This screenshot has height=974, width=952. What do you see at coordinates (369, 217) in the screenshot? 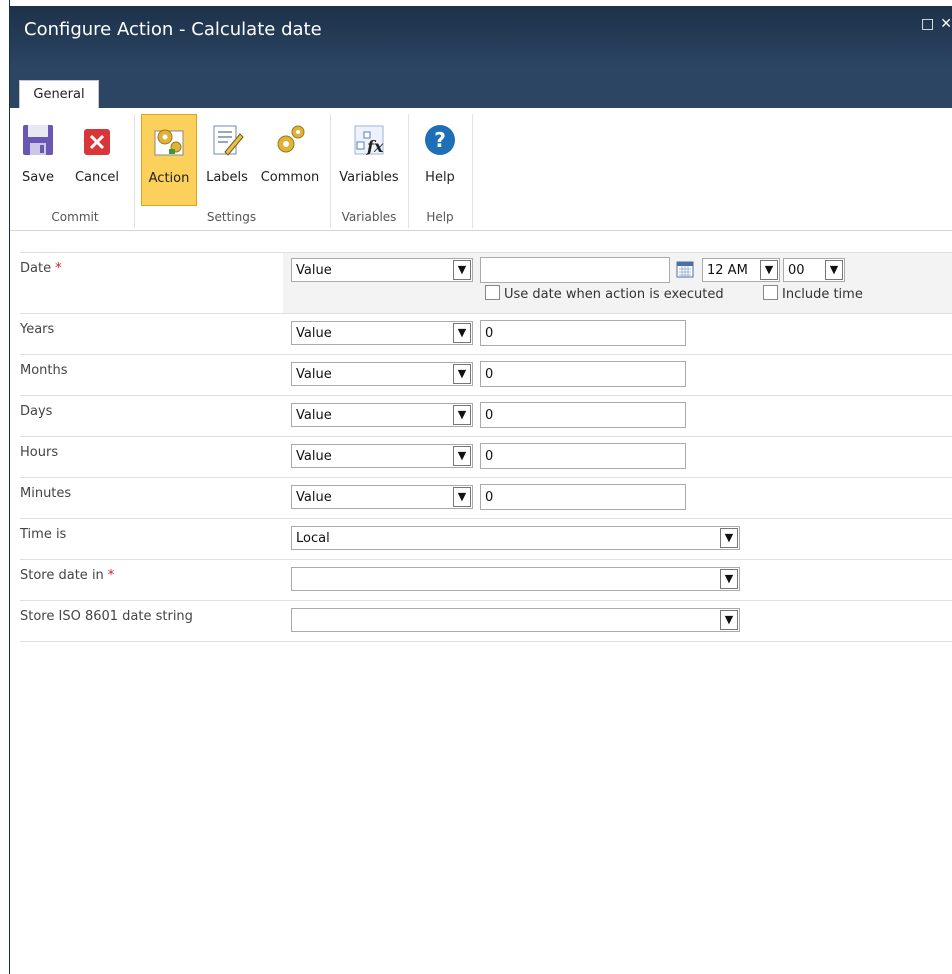
I see `group-variables: Variables` at bounding box center [369, 217].